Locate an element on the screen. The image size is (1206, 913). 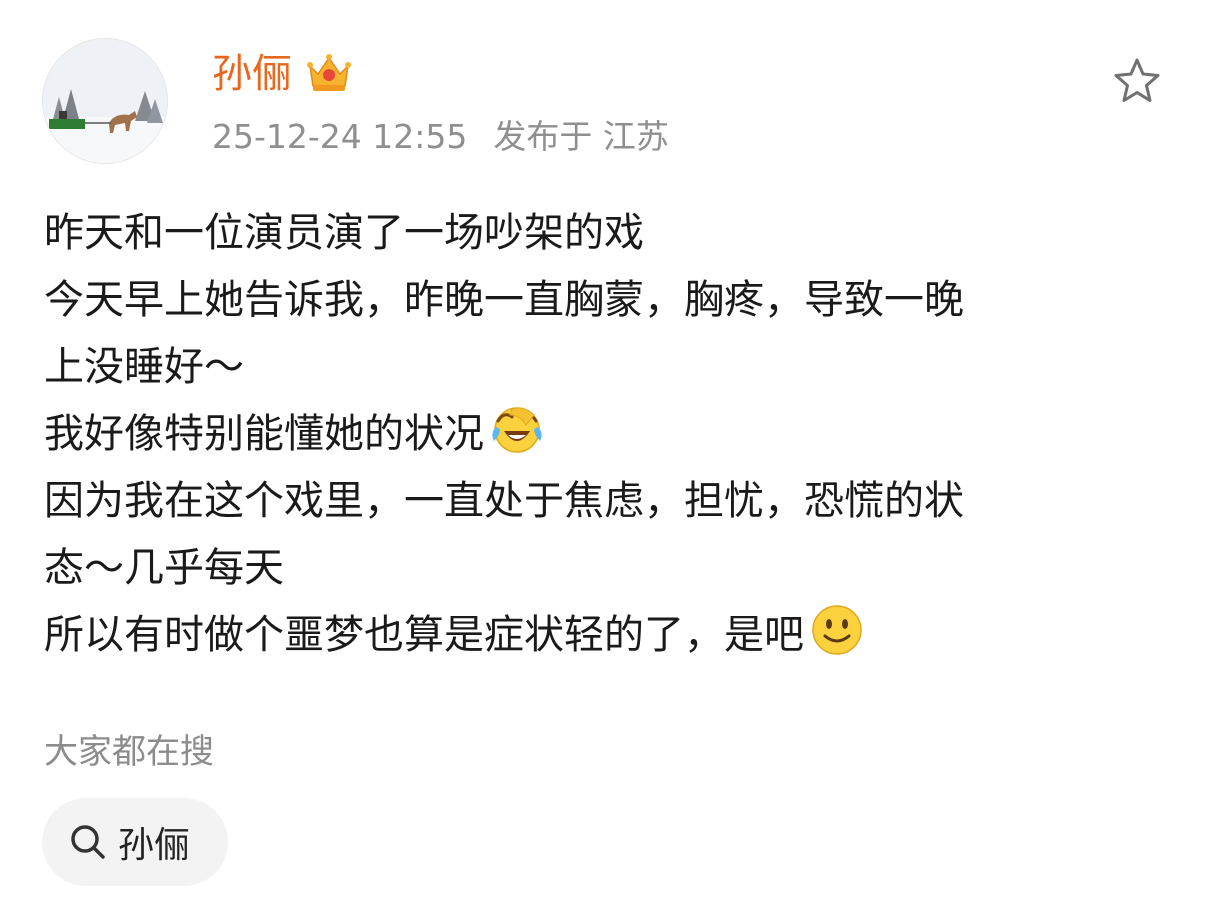
post-meta: 25-12-24 12:55 发布于 江苏 is located at coordinates (440, 137).